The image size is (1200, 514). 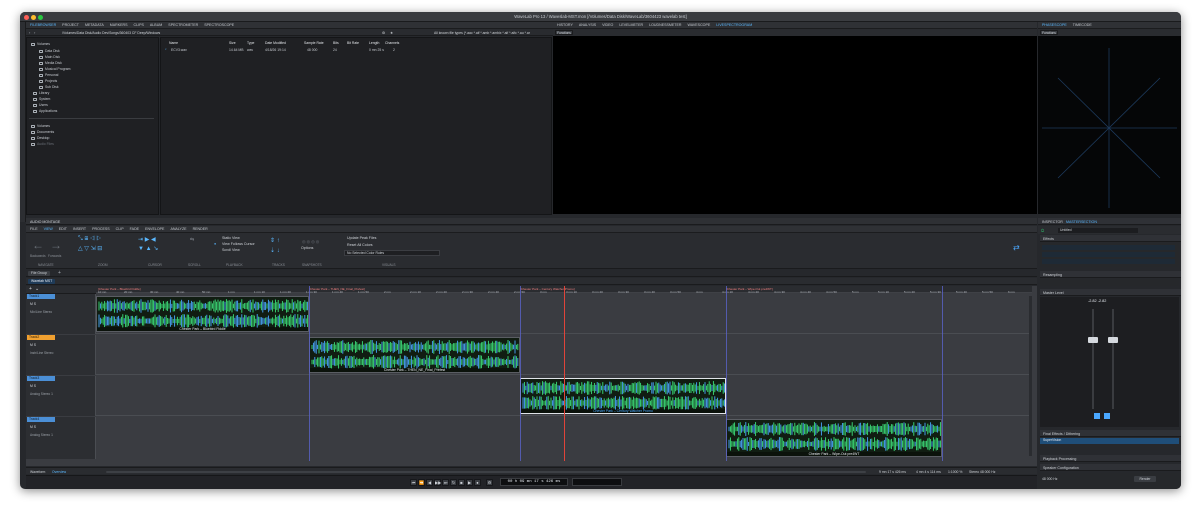 I want to click on fast-forward-icon: ▶▶, so click(x=437, y=482).